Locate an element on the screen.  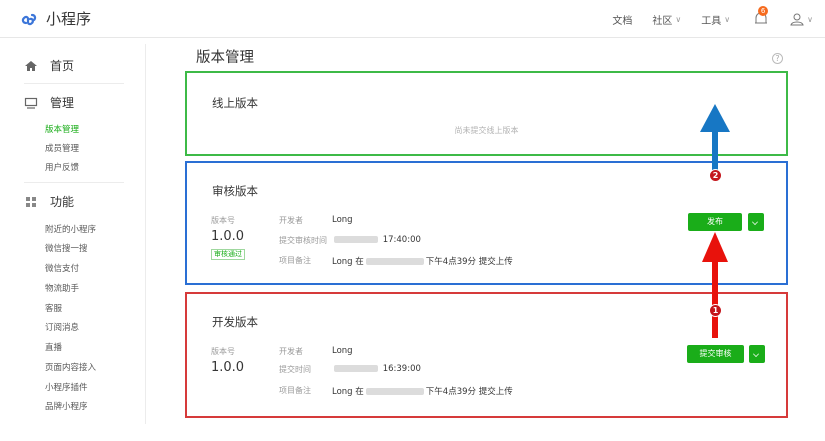
sidebar-features: 功能 is located at coordinates (49, 201).